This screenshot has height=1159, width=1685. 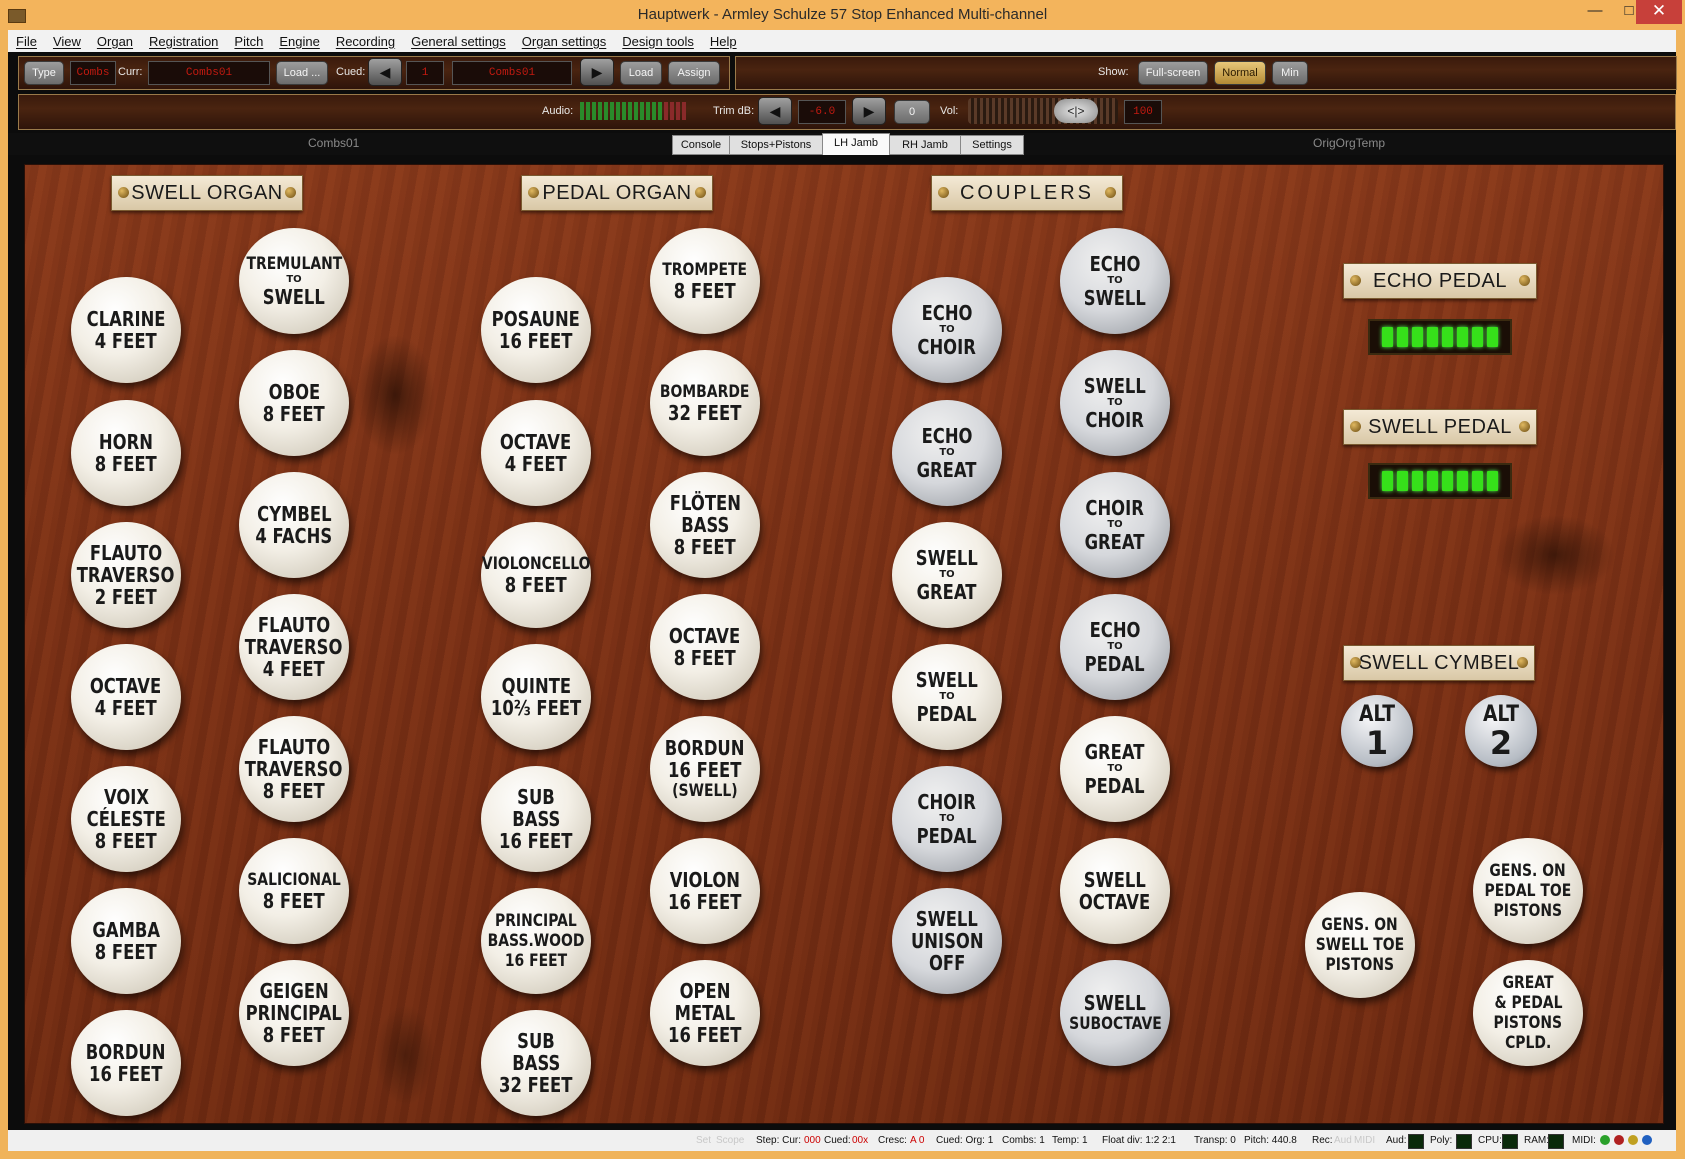 I want to click on coupler-great-to-pedal: GREAT TO PEDAL, so click(x=1115, y=769).